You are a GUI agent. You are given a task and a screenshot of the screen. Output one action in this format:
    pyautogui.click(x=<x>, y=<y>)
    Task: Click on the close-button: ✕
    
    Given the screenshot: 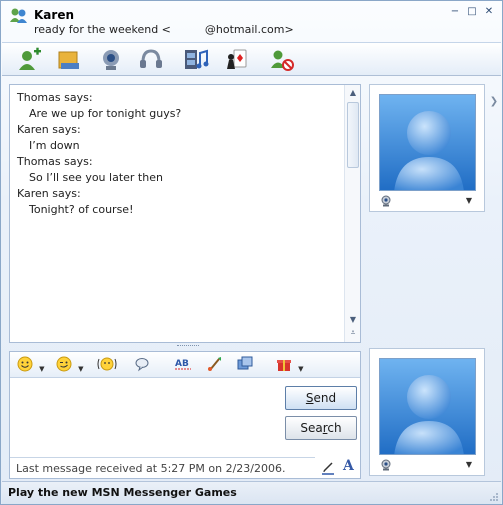 What is the action you would take?
    pyautogui.click(x=489, y=12)
    